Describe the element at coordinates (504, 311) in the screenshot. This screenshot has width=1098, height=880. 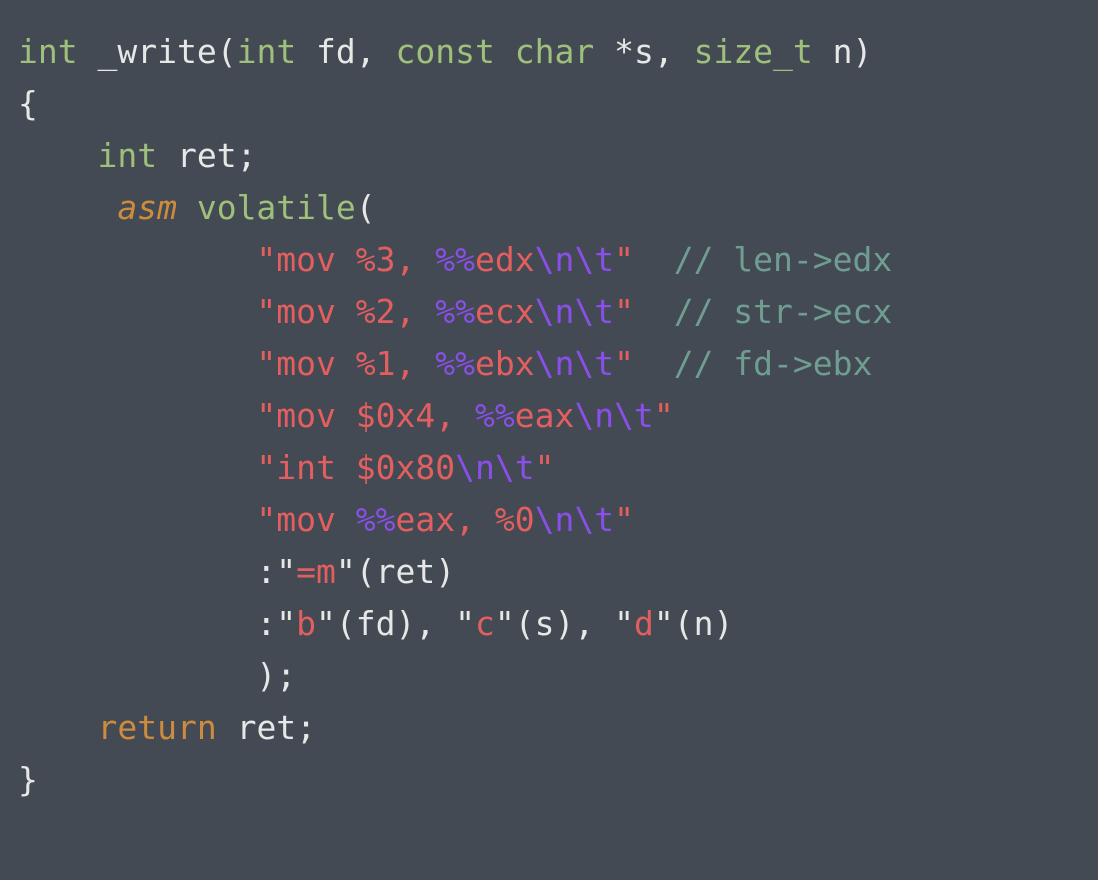
I see `code-token-string: ecx` at that location.